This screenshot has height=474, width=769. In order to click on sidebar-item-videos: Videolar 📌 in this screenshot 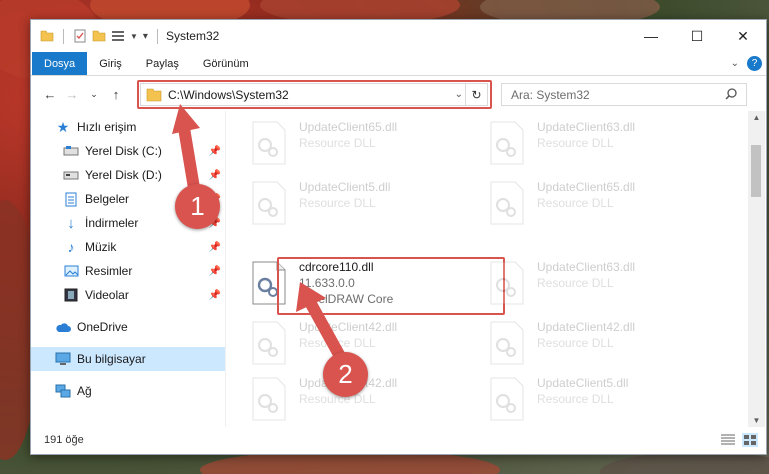, I will do `click(128, 295)`.